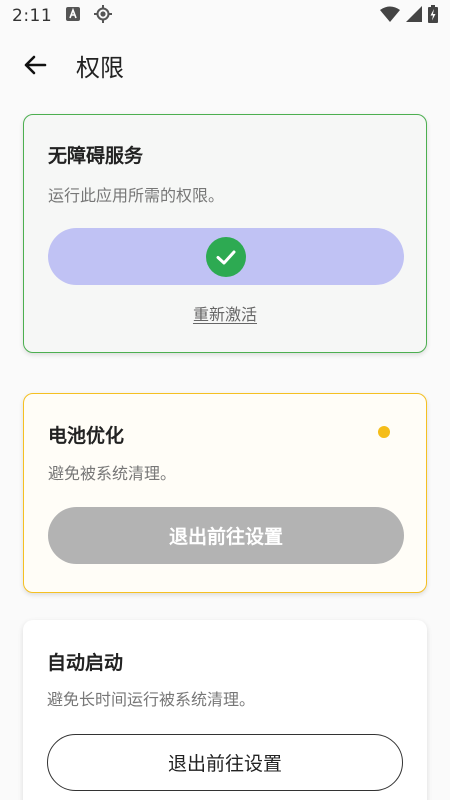 The height and width of the screenshot is (800, 450). I want to click on status-left-icons, so click(89, 16).